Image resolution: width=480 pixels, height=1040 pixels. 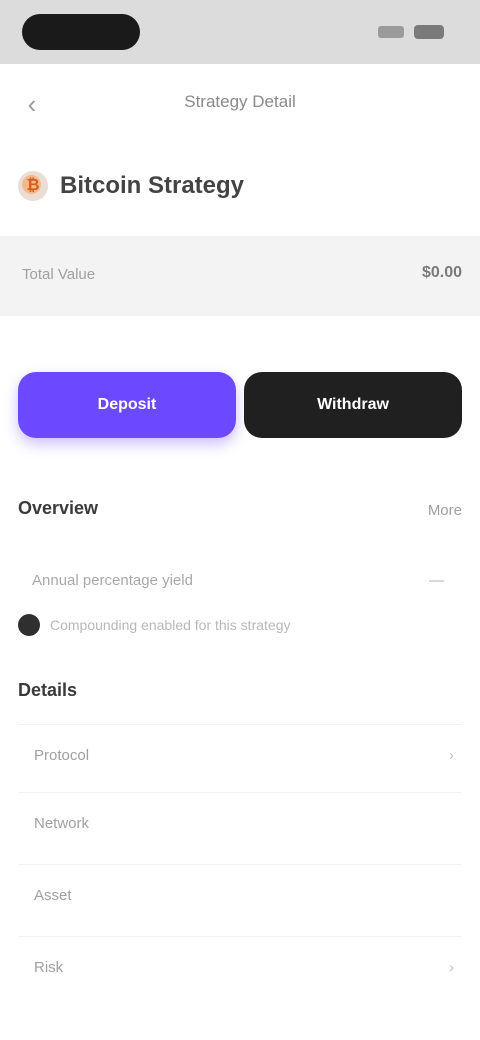 I want to click on asset-header: ₿ Bitcoin Strategy, so click(x=131, y=186).